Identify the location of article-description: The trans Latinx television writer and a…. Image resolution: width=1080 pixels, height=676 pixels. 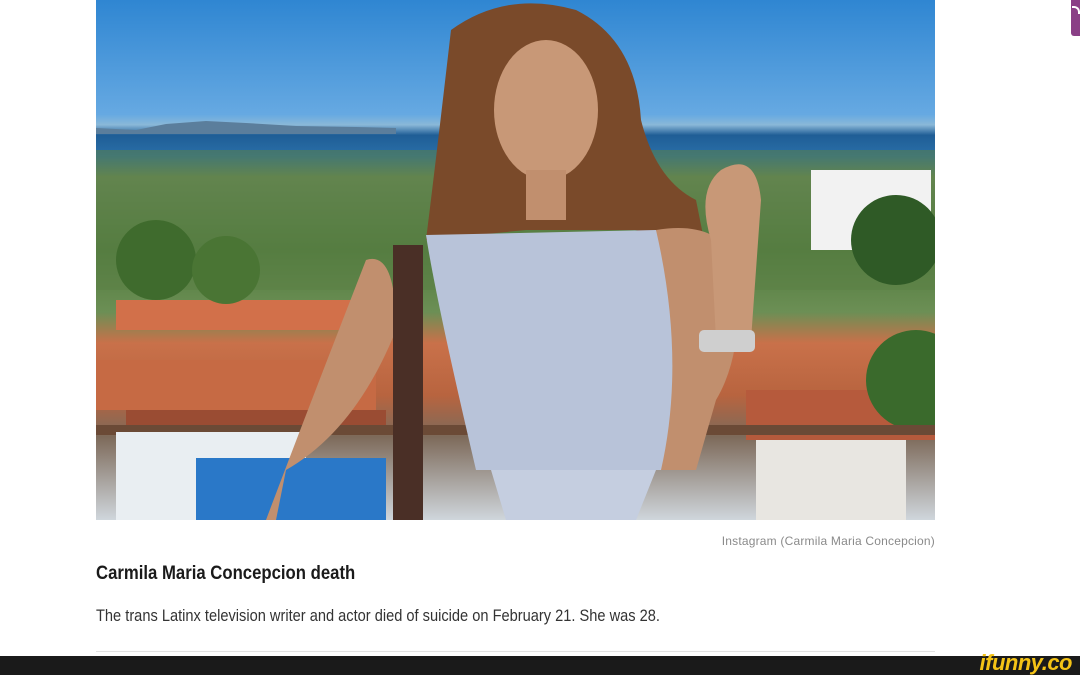
(378, 615).